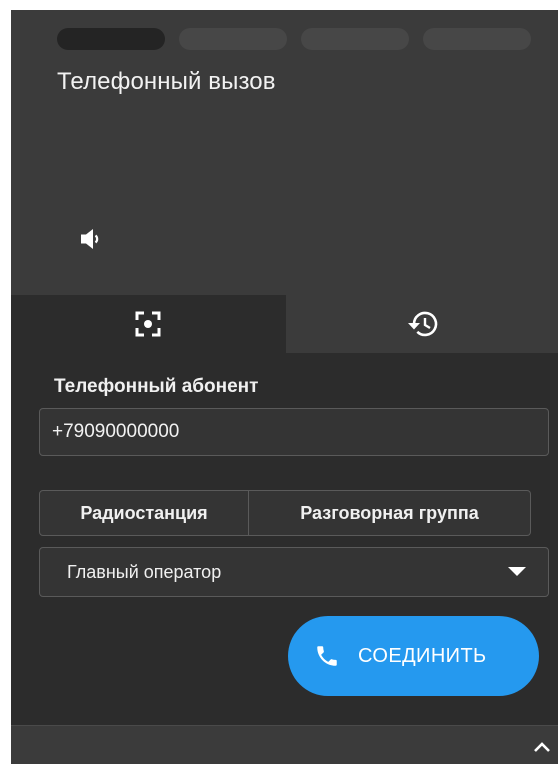  Describe the element at coordinates (111, 39) in the screenshot. I see `step-1-indicator` at that location.